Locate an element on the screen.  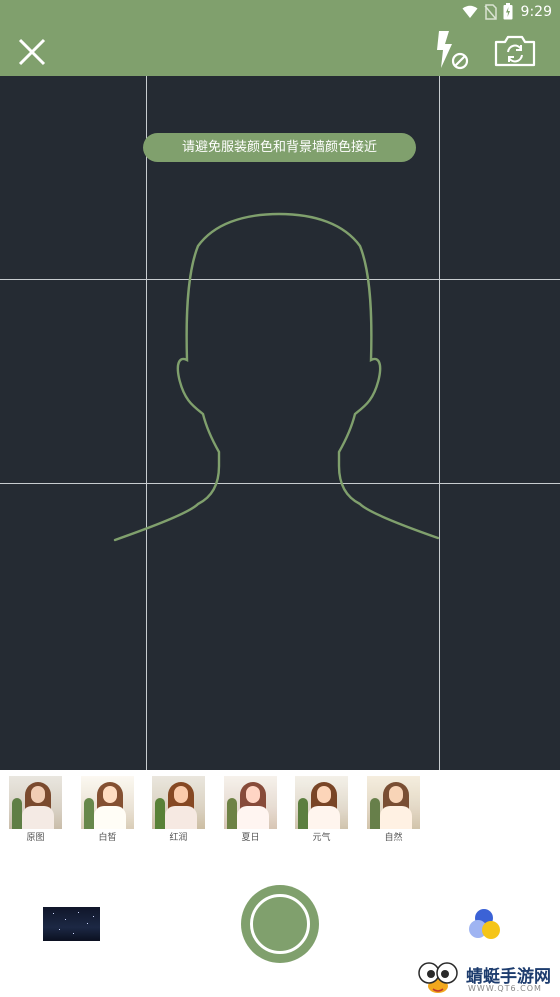
status-icons: 9:29 is located at coordinates (507, 11).